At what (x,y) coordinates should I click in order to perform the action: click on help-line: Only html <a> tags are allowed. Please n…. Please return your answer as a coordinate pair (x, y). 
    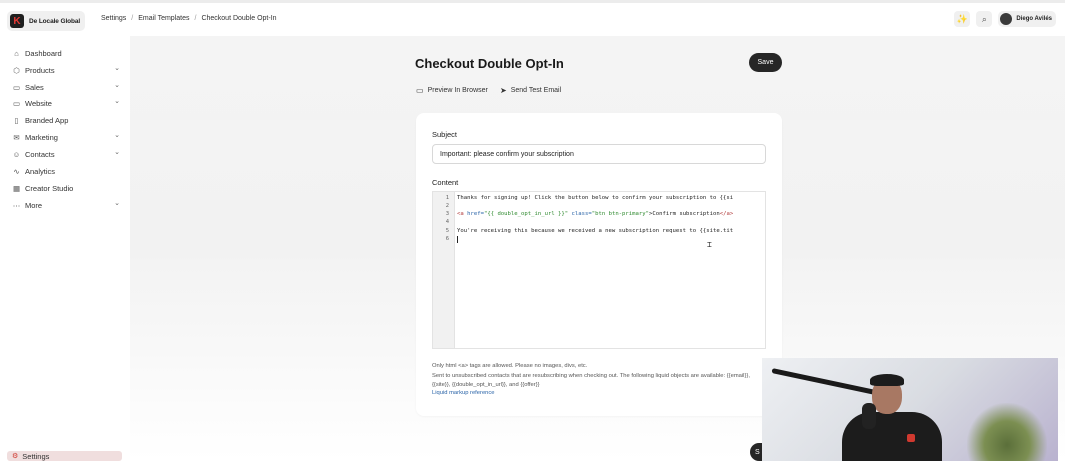
    Looking at the image, I should click on (510, 366).